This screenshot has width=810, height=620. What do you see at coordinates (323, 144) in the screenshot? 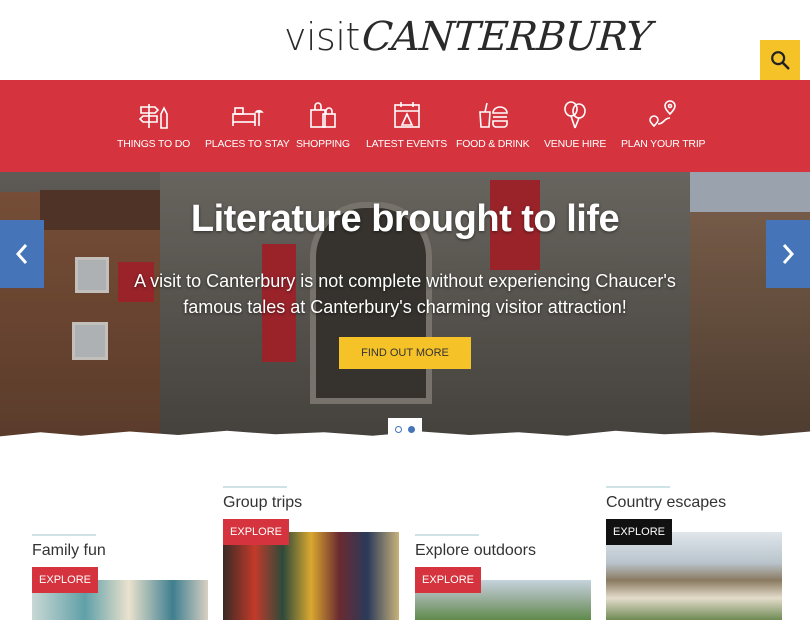
I see `nav-label: SHOPPING` at bounding box center [323, 144].